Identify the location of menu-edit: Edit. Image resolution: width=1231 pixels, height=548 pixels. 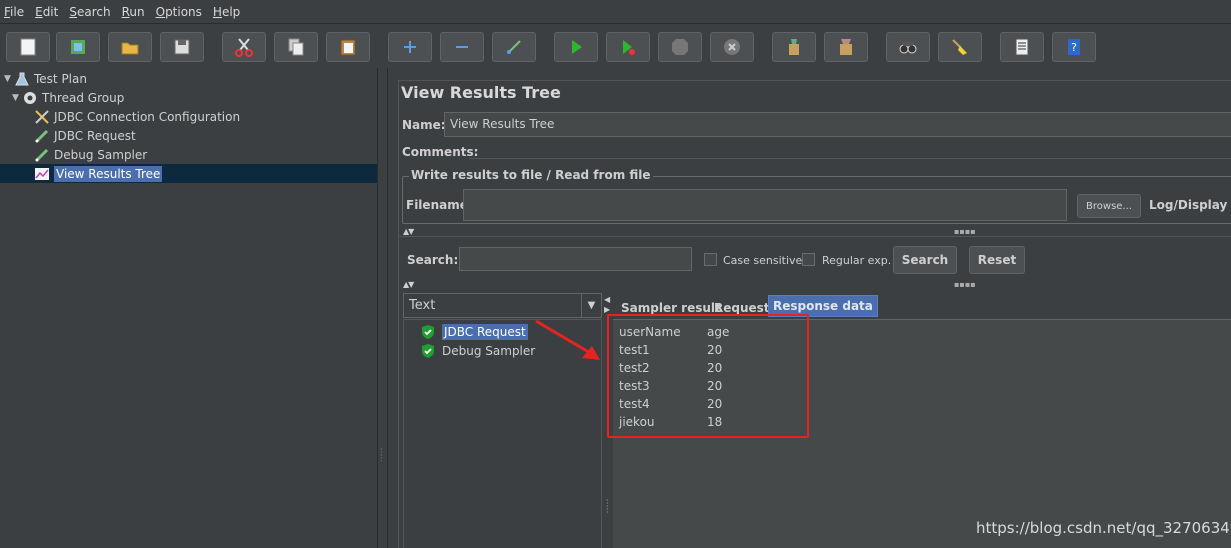
(46, 12).